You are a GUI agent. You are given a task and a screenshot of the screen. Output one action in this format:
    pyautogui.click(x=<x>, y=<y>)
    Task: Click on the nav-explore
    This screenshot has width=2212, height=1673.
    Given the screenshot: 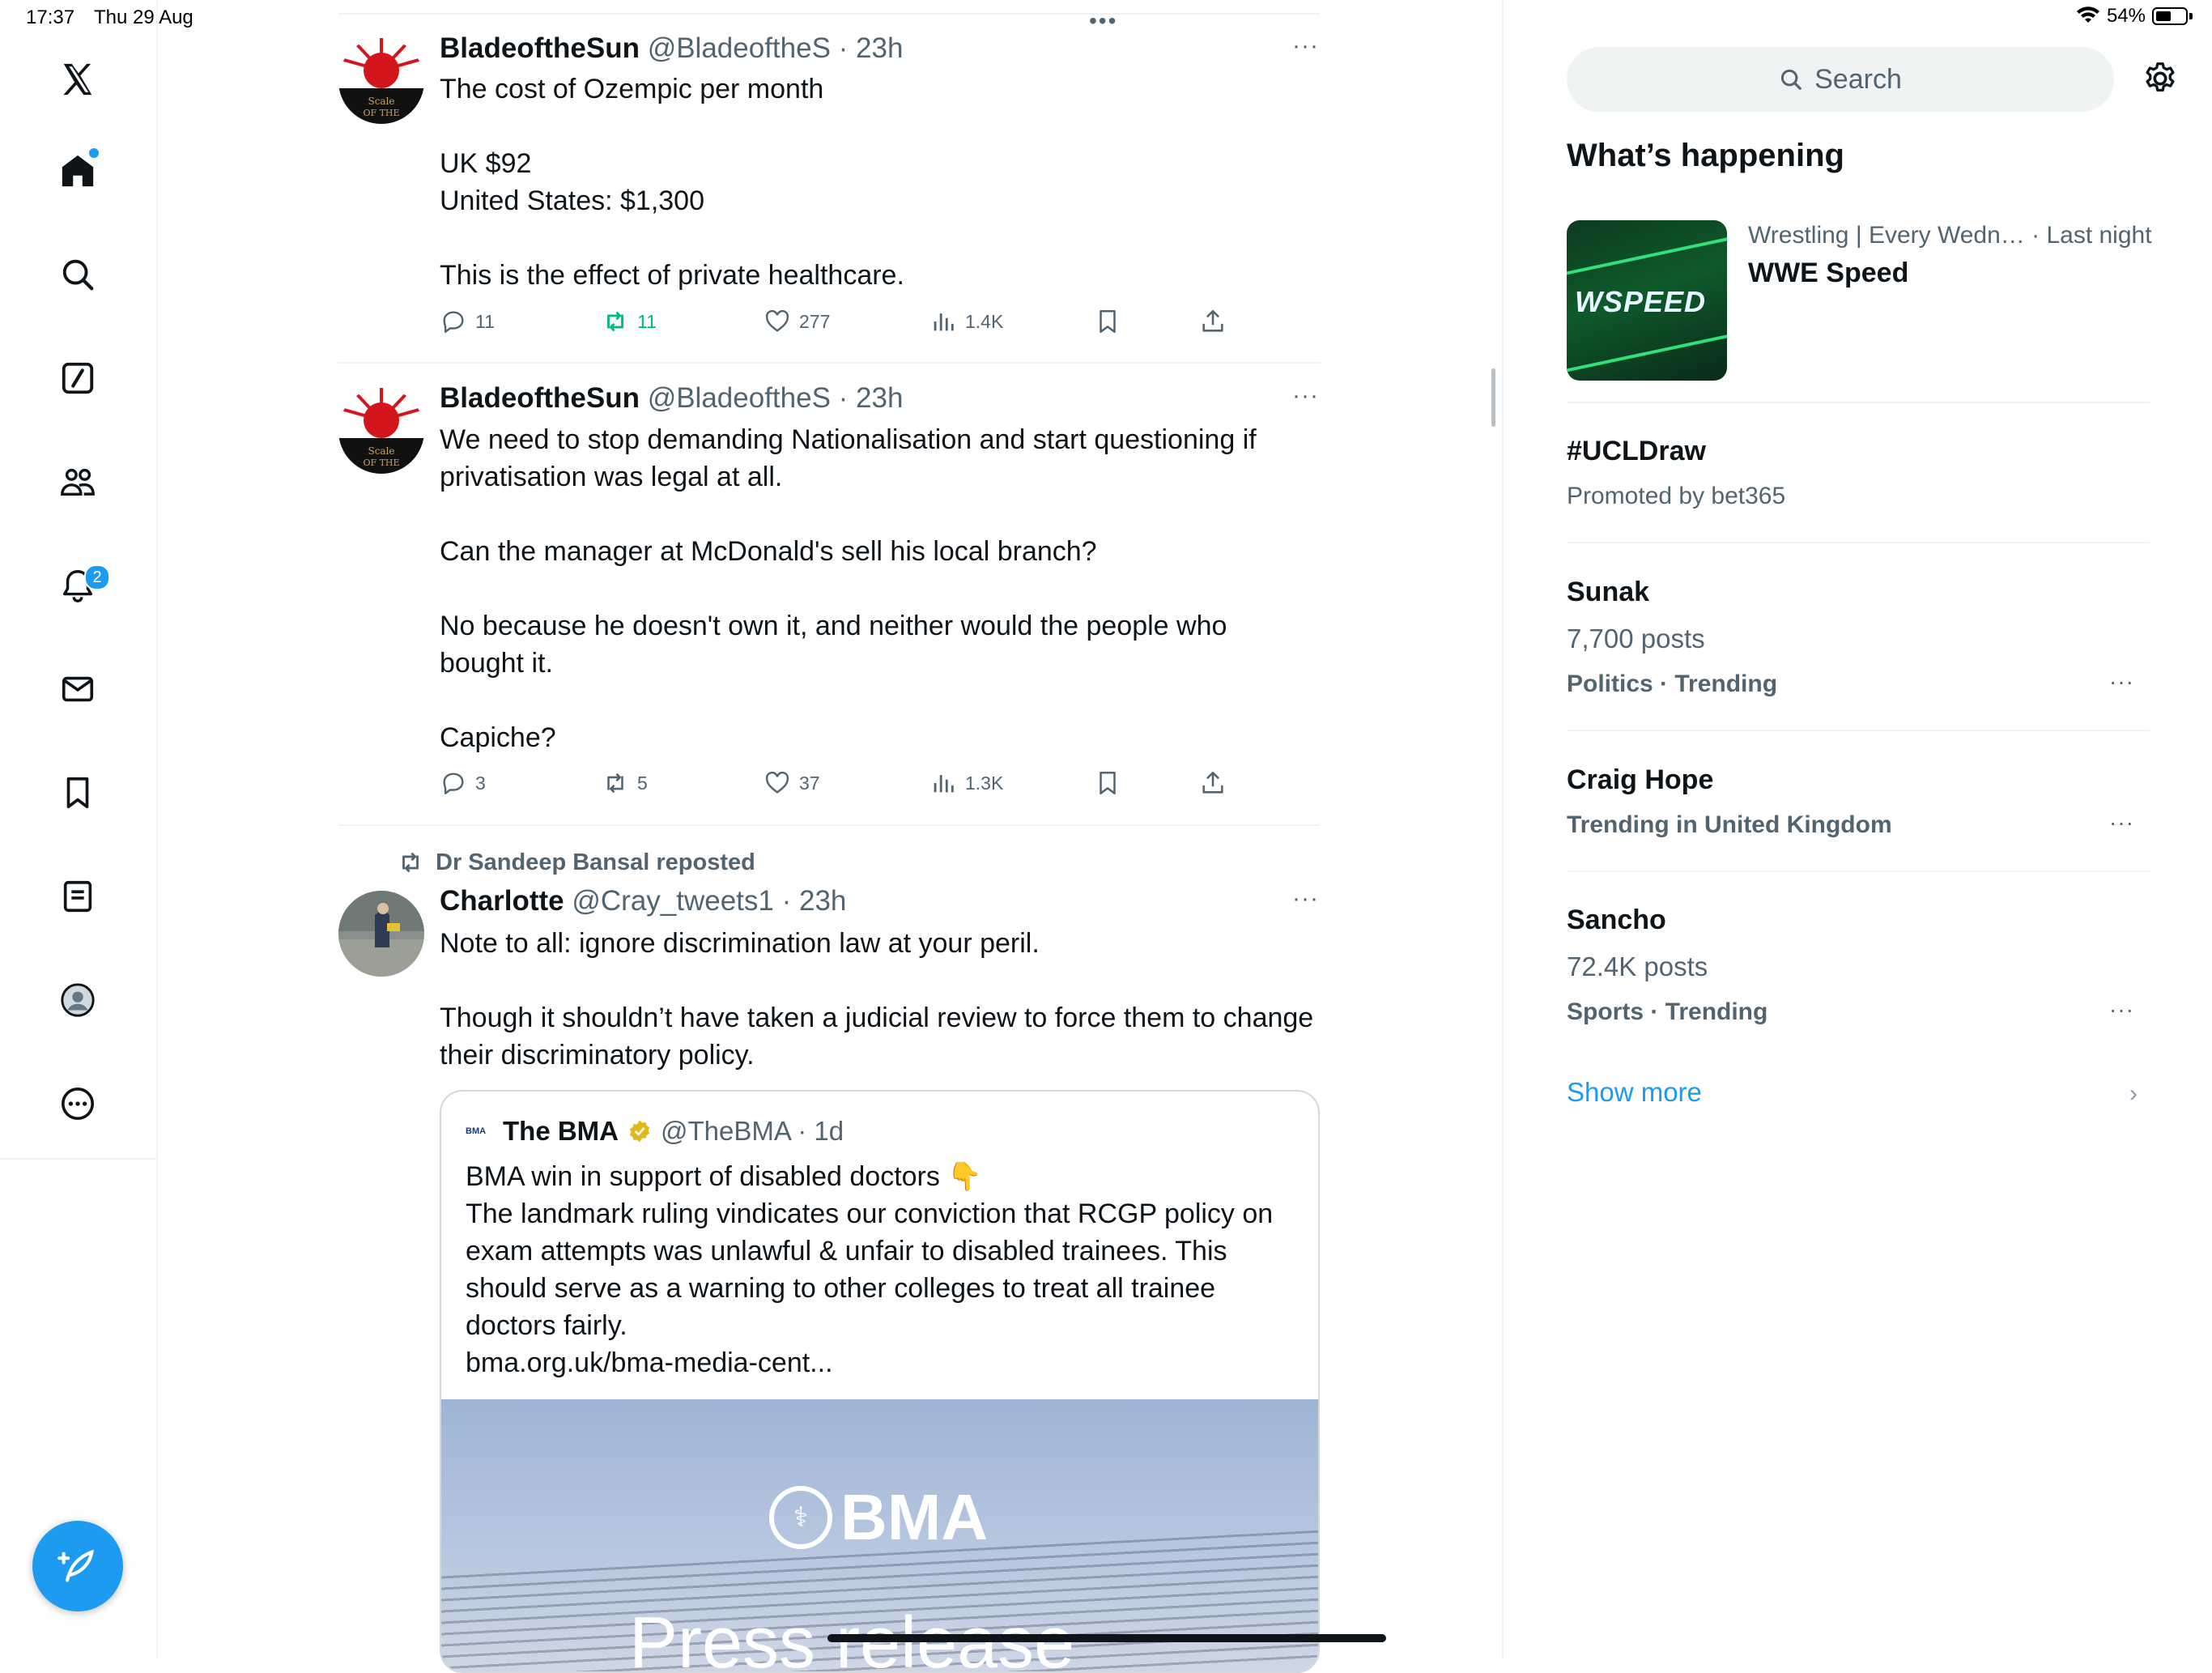 What is the action you would take?
    pyautogui.click(x=78, y=274)
    